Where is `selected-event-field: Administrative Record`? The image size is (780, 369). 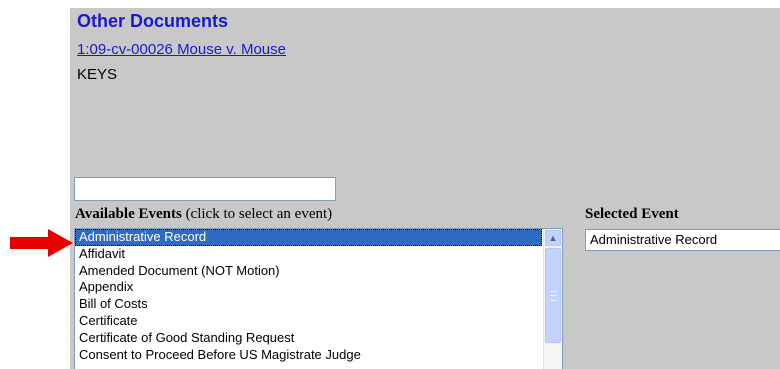 selected-event-field: Administrative Record is located at coordinates (682, 240).